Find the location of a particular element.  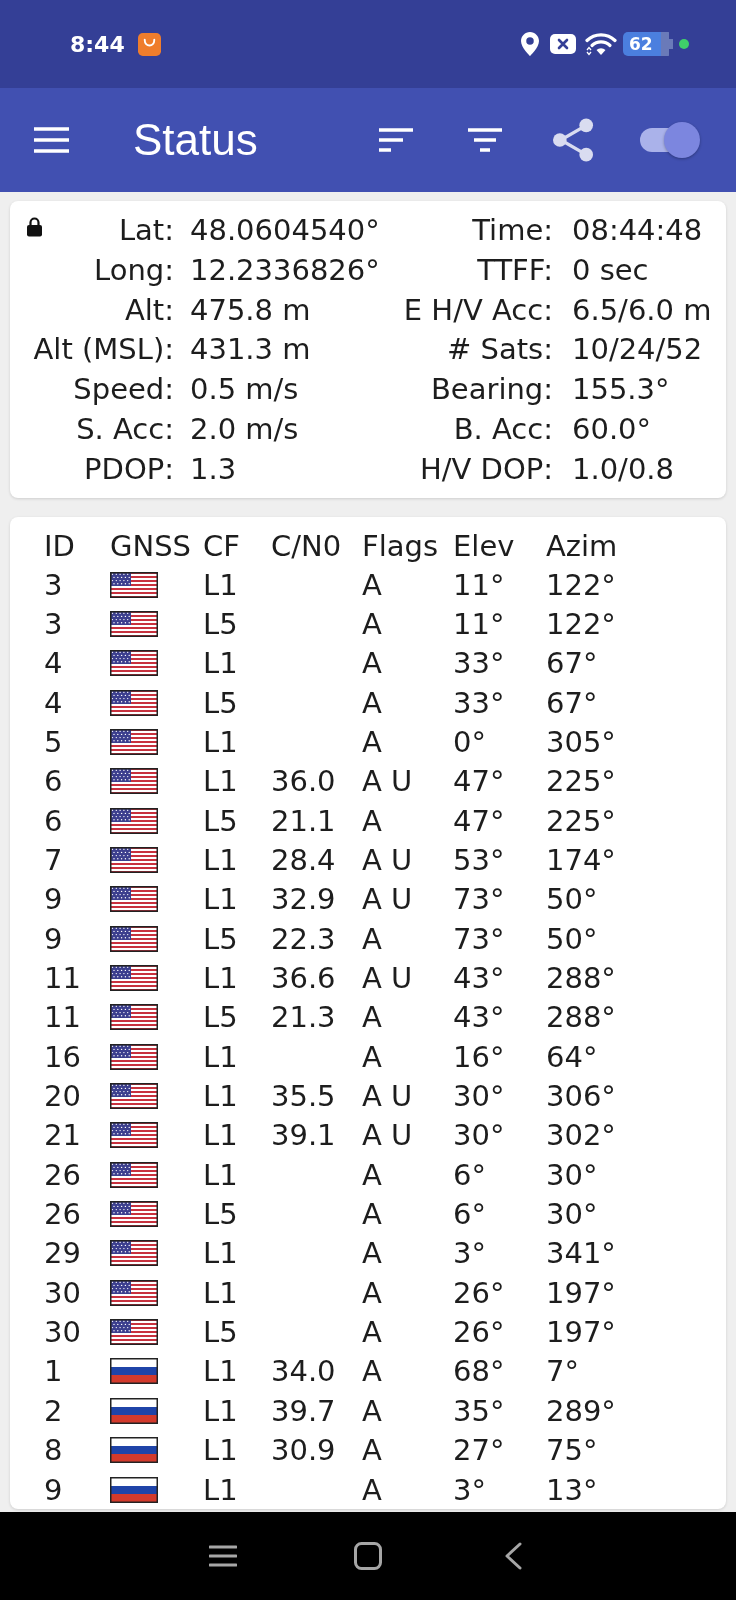

table-cell: 32.9 is located at coordinates (303, 899).